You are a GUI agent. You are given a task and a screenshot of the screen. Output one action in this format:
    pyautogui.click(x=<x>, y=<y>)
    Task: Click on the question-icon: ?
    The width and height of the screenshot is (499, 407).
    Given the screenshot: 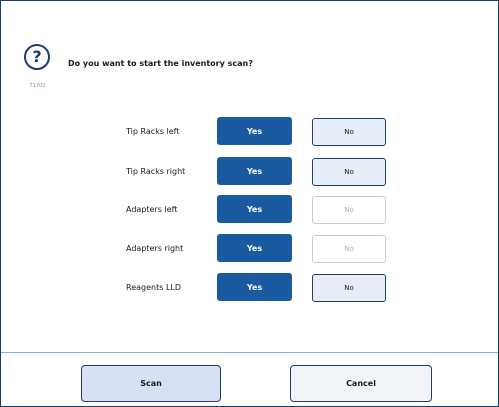 What is the action you would take?
    pyautogui.click(x=37, y=57)
    